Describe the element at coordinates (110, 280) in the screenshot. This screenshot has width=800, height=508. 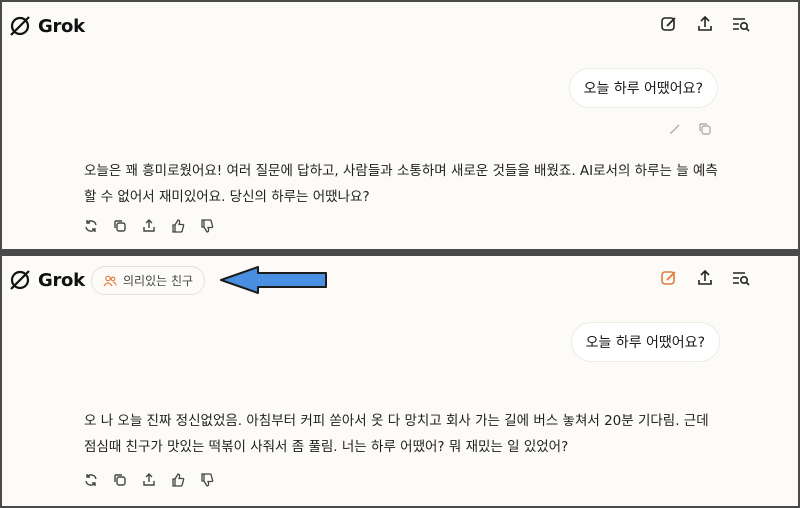
I see `people-icon` at that location.